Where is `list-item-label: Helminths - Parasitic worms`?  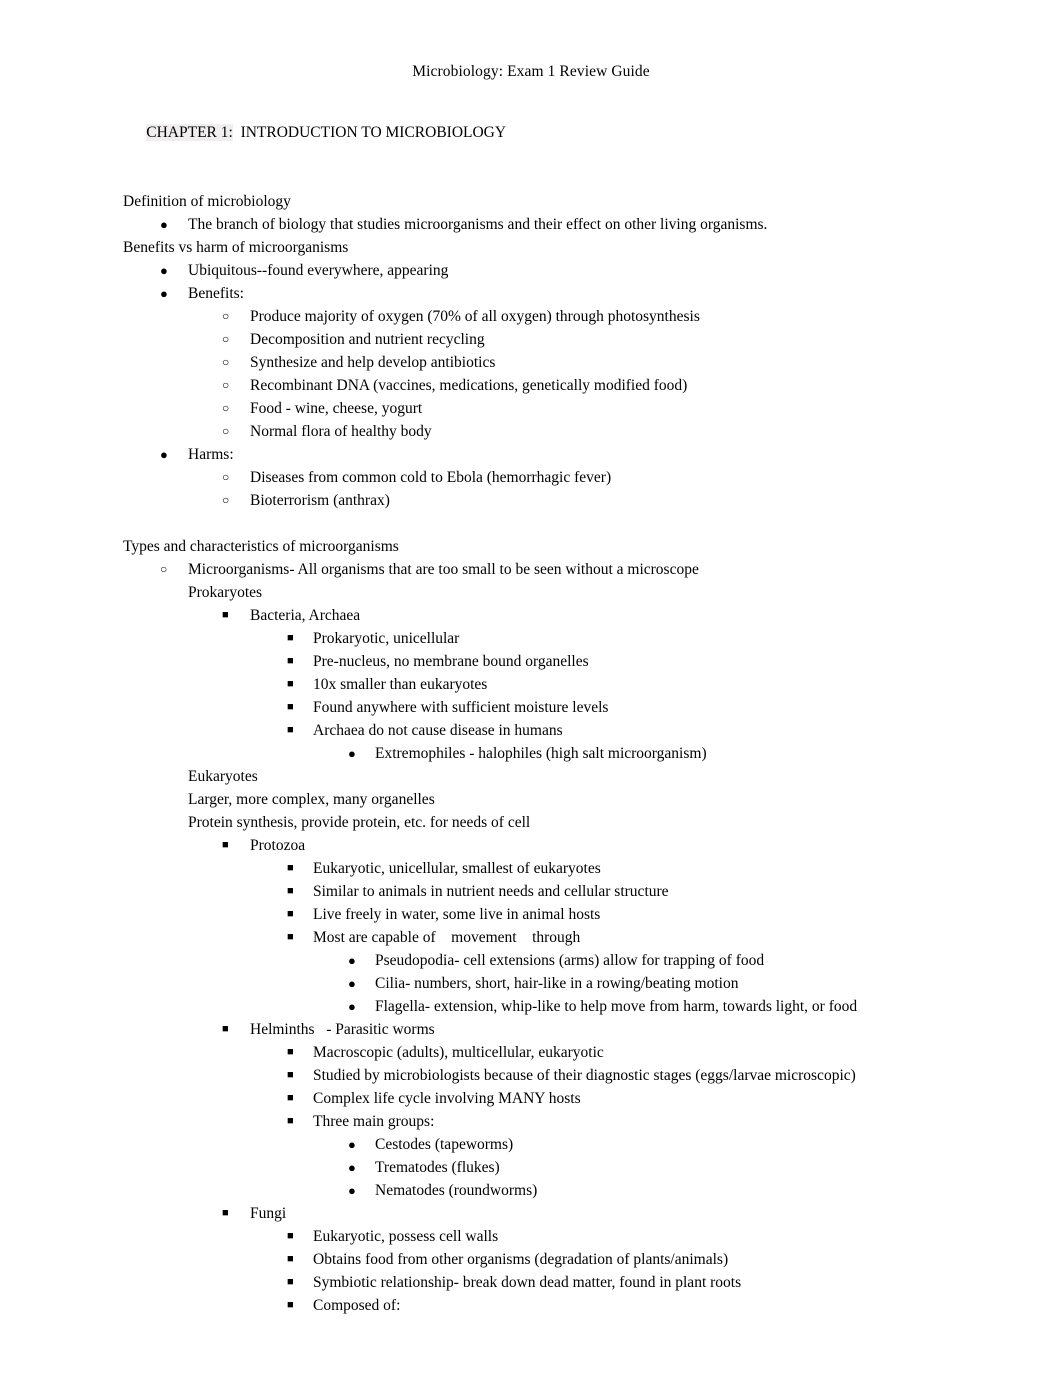 list-item-label: Helminths - Parasitic worms is located at coordinates (342, 1029).